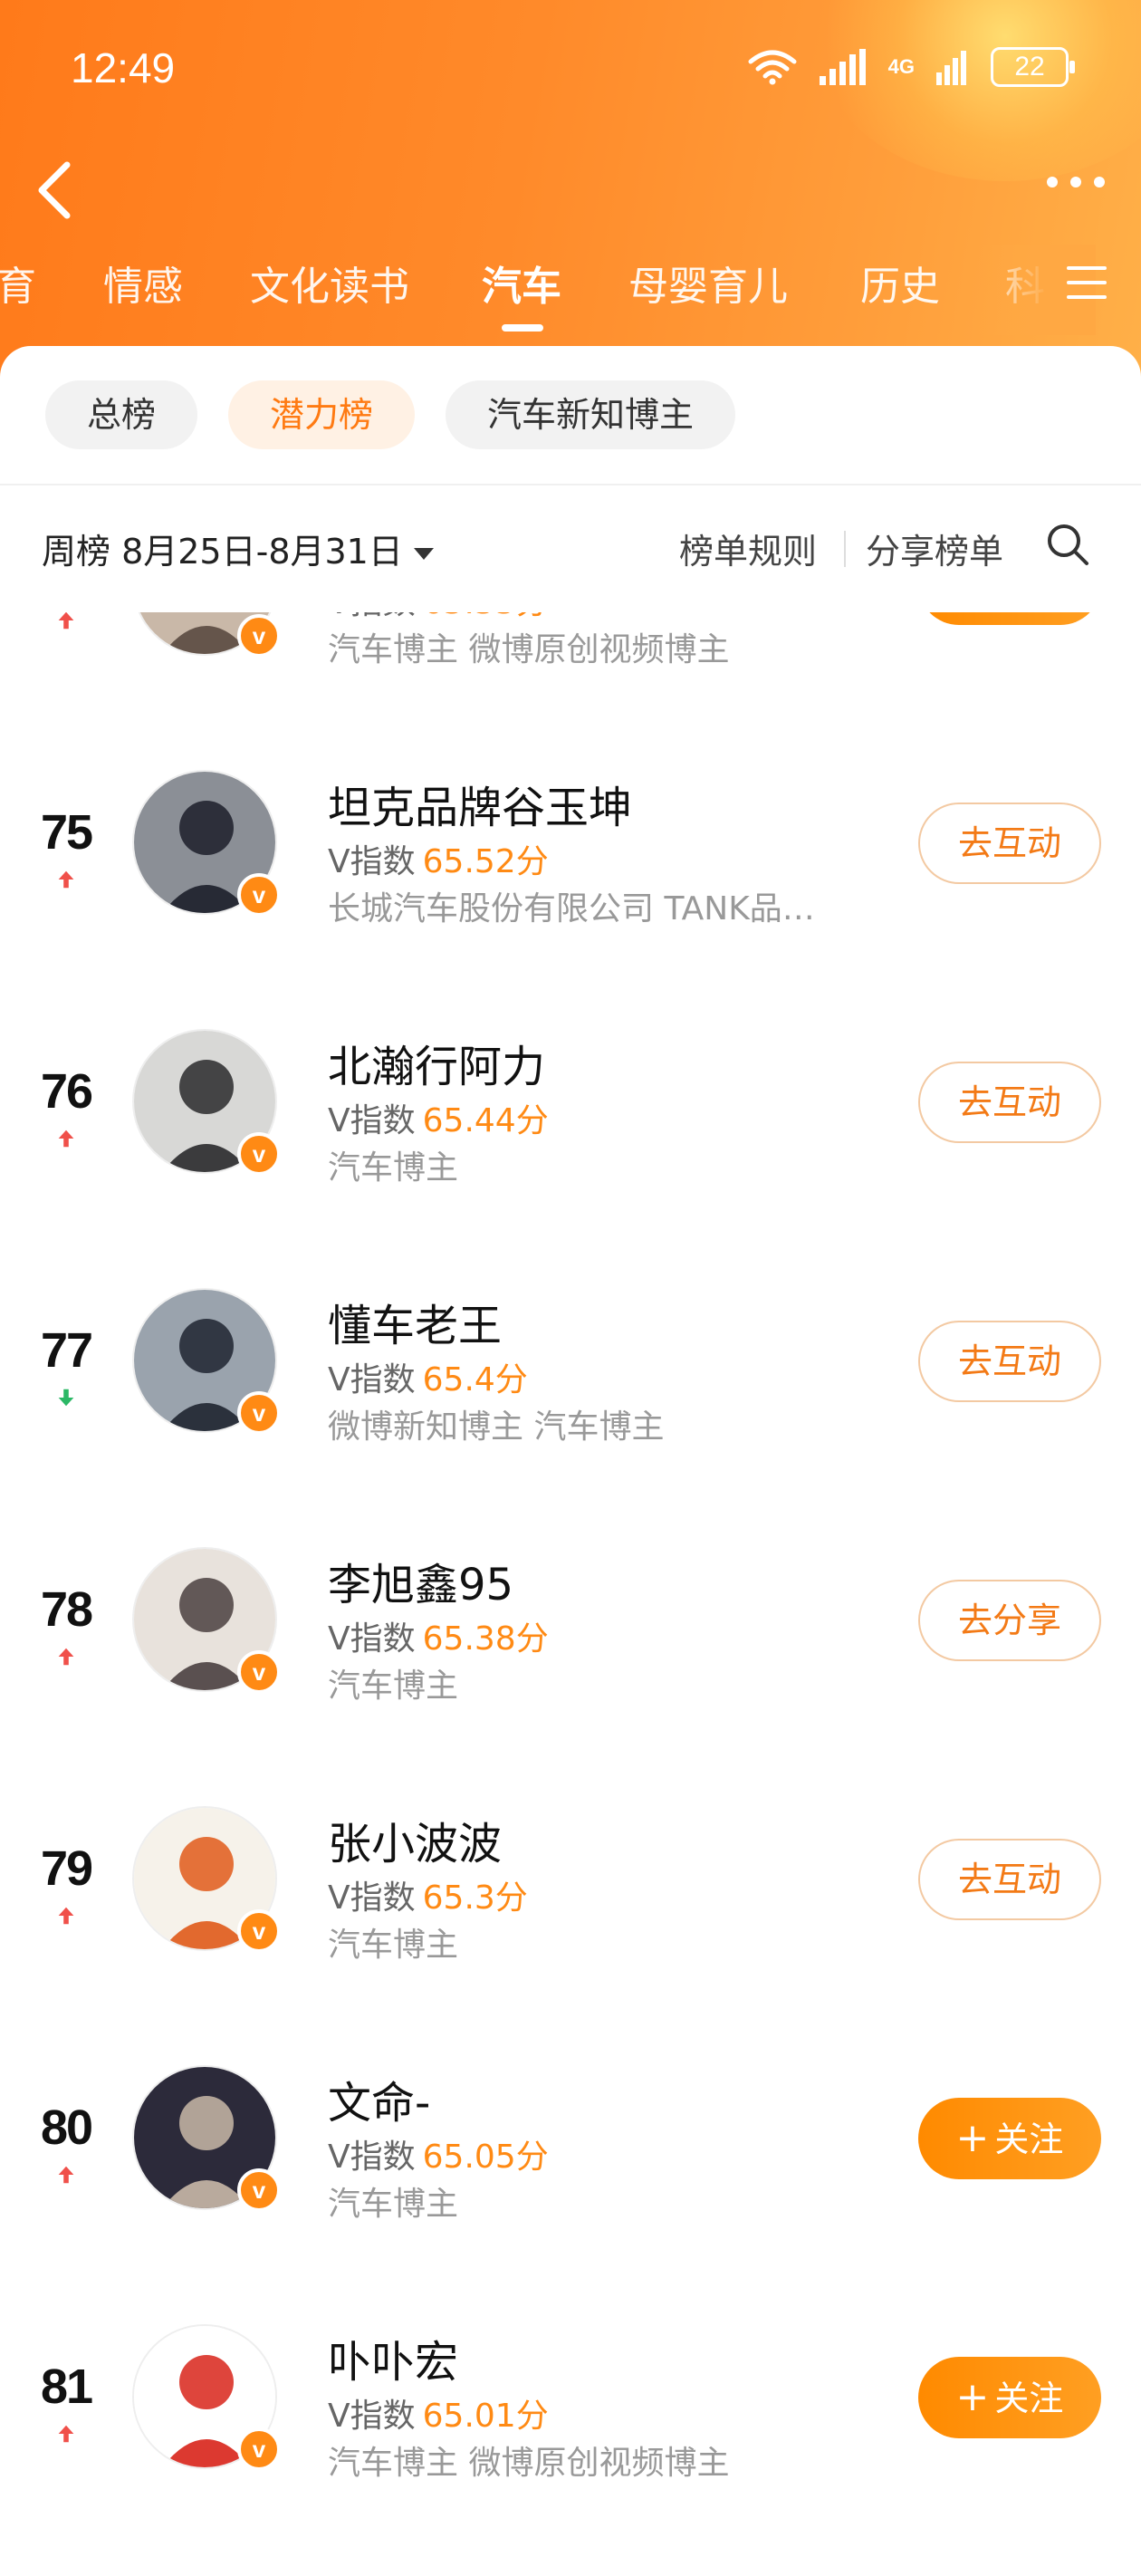 The width and height of the screenshot is (1141, 2576). What do you see at coordinates (143, 283) in the screenshot?
I see `tab-category-1: 情感` at bounding box center [143, 283].